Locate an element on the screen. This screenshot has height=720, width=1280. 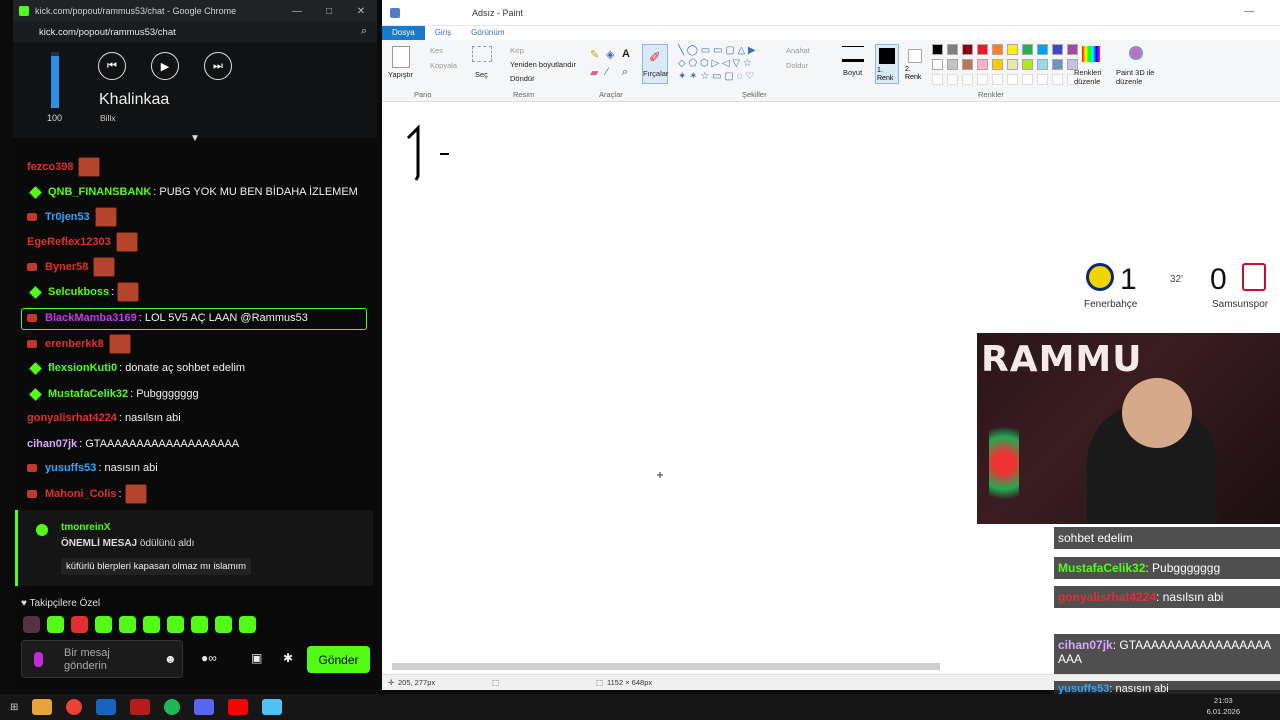
color2-button: 2. Renk is located at coordinates (916, 64).